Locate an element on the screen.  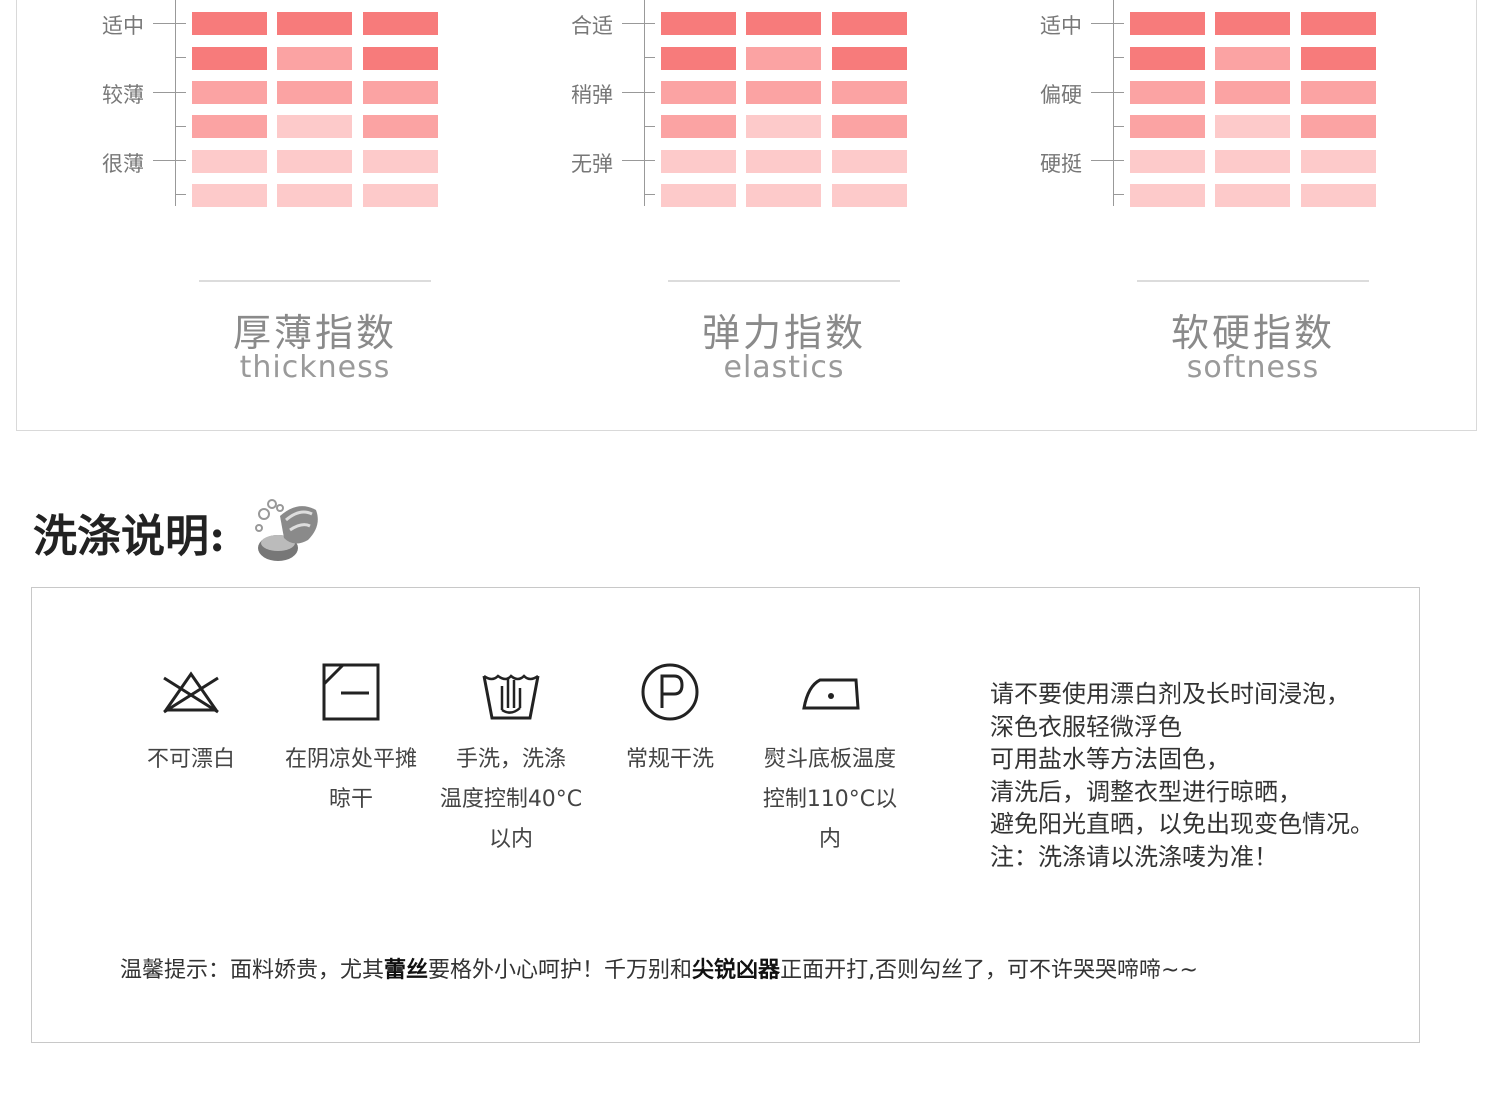
care-label-no-bleach: 不可漂白 is located at coordinates (191, 760).